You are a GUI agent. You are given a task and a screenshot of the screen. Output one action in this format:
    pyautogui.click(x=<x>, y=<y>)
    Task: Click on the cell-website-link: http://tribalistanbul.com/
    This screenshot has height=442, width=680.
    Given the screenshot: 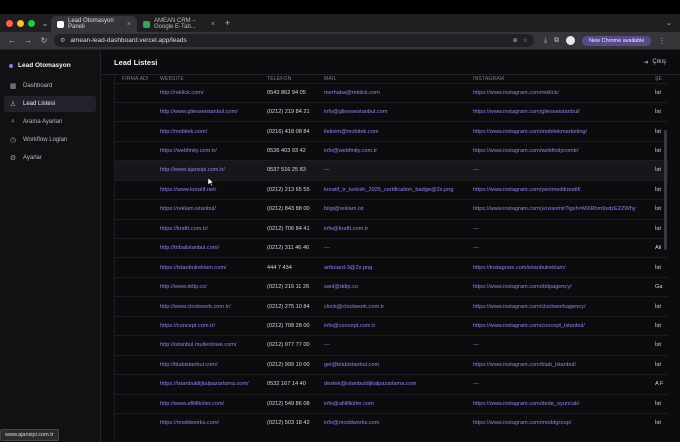 What is the action you would take?
    pyautogui.click(x=206, y=247)
    